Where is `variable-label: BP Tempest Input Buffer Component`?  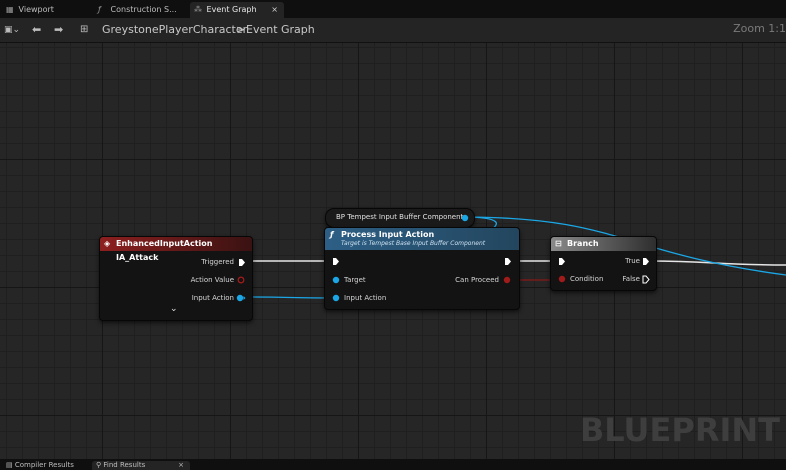 variable-label: BP Tempest Input Buffer Component is located at coordinates (400, 217).